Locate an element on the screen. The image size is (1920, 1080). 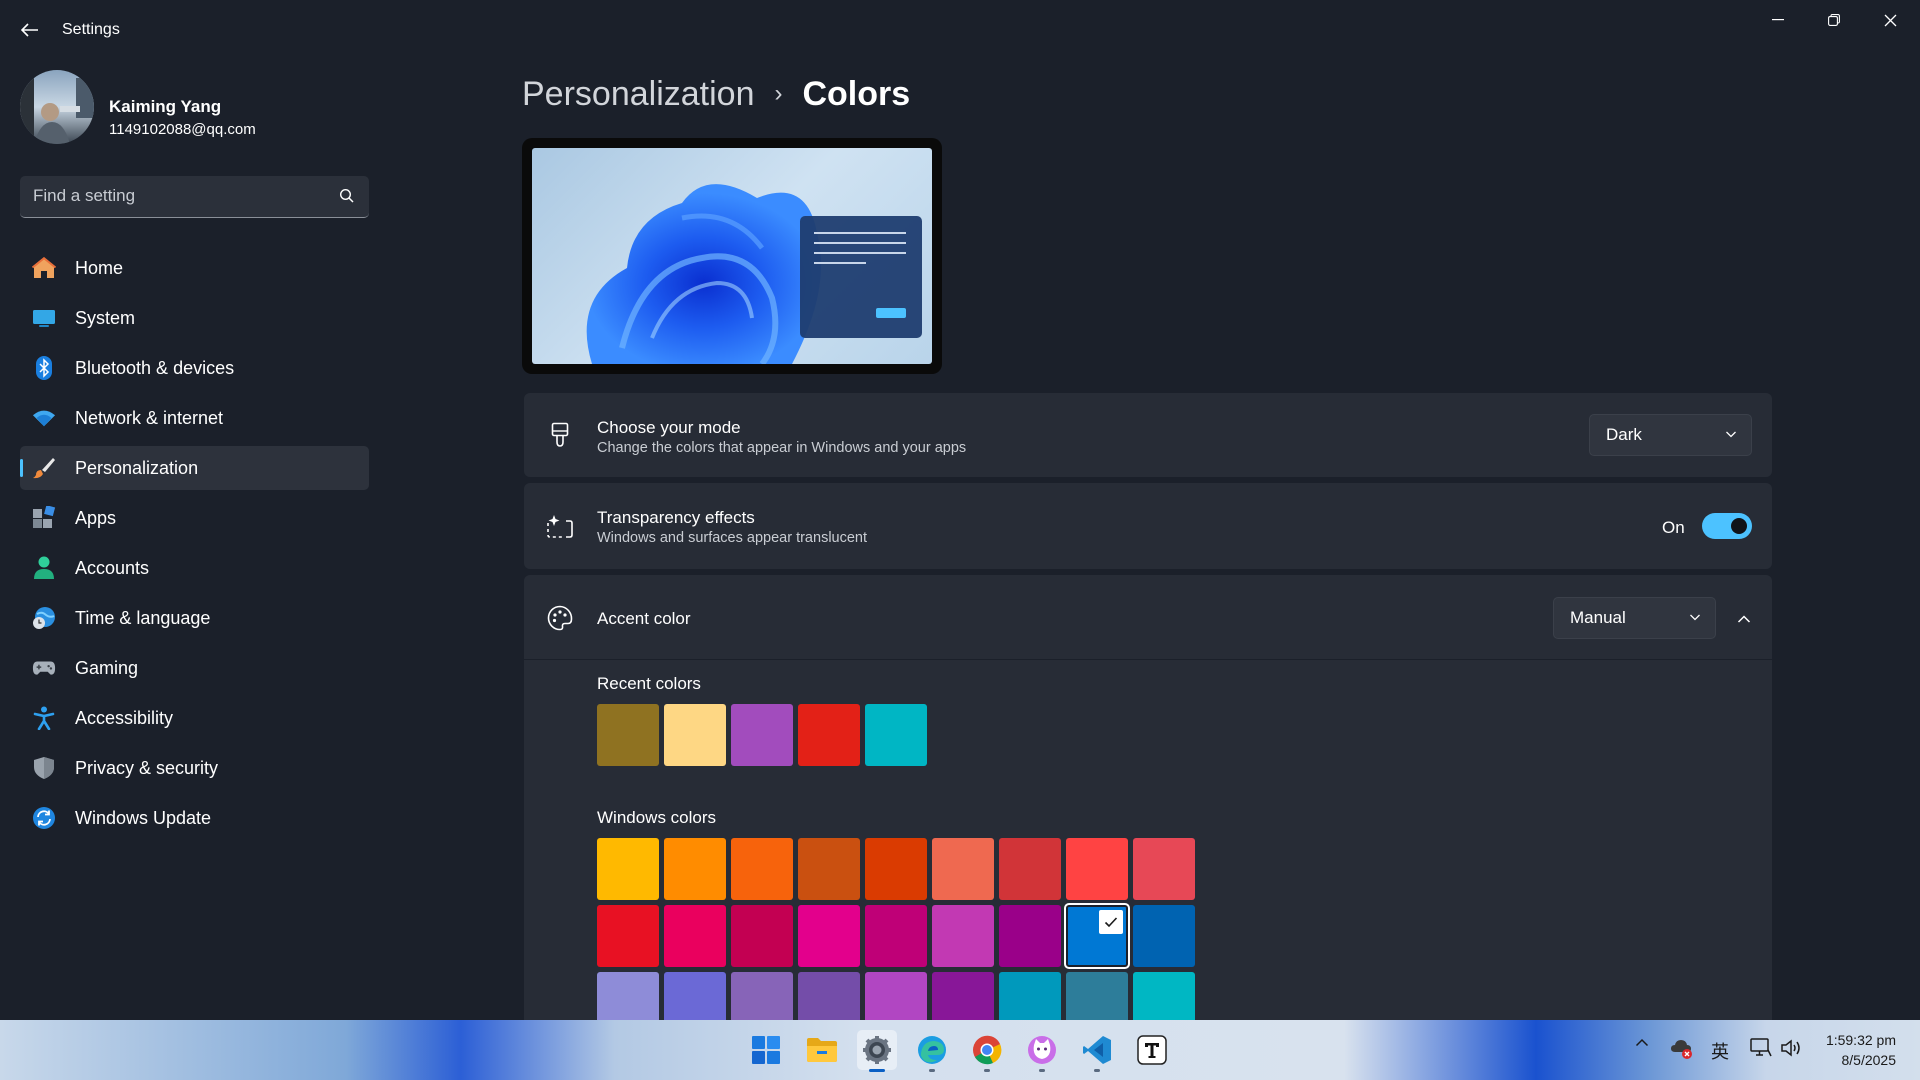
accent-divider is located at coordinates (1148, 659).